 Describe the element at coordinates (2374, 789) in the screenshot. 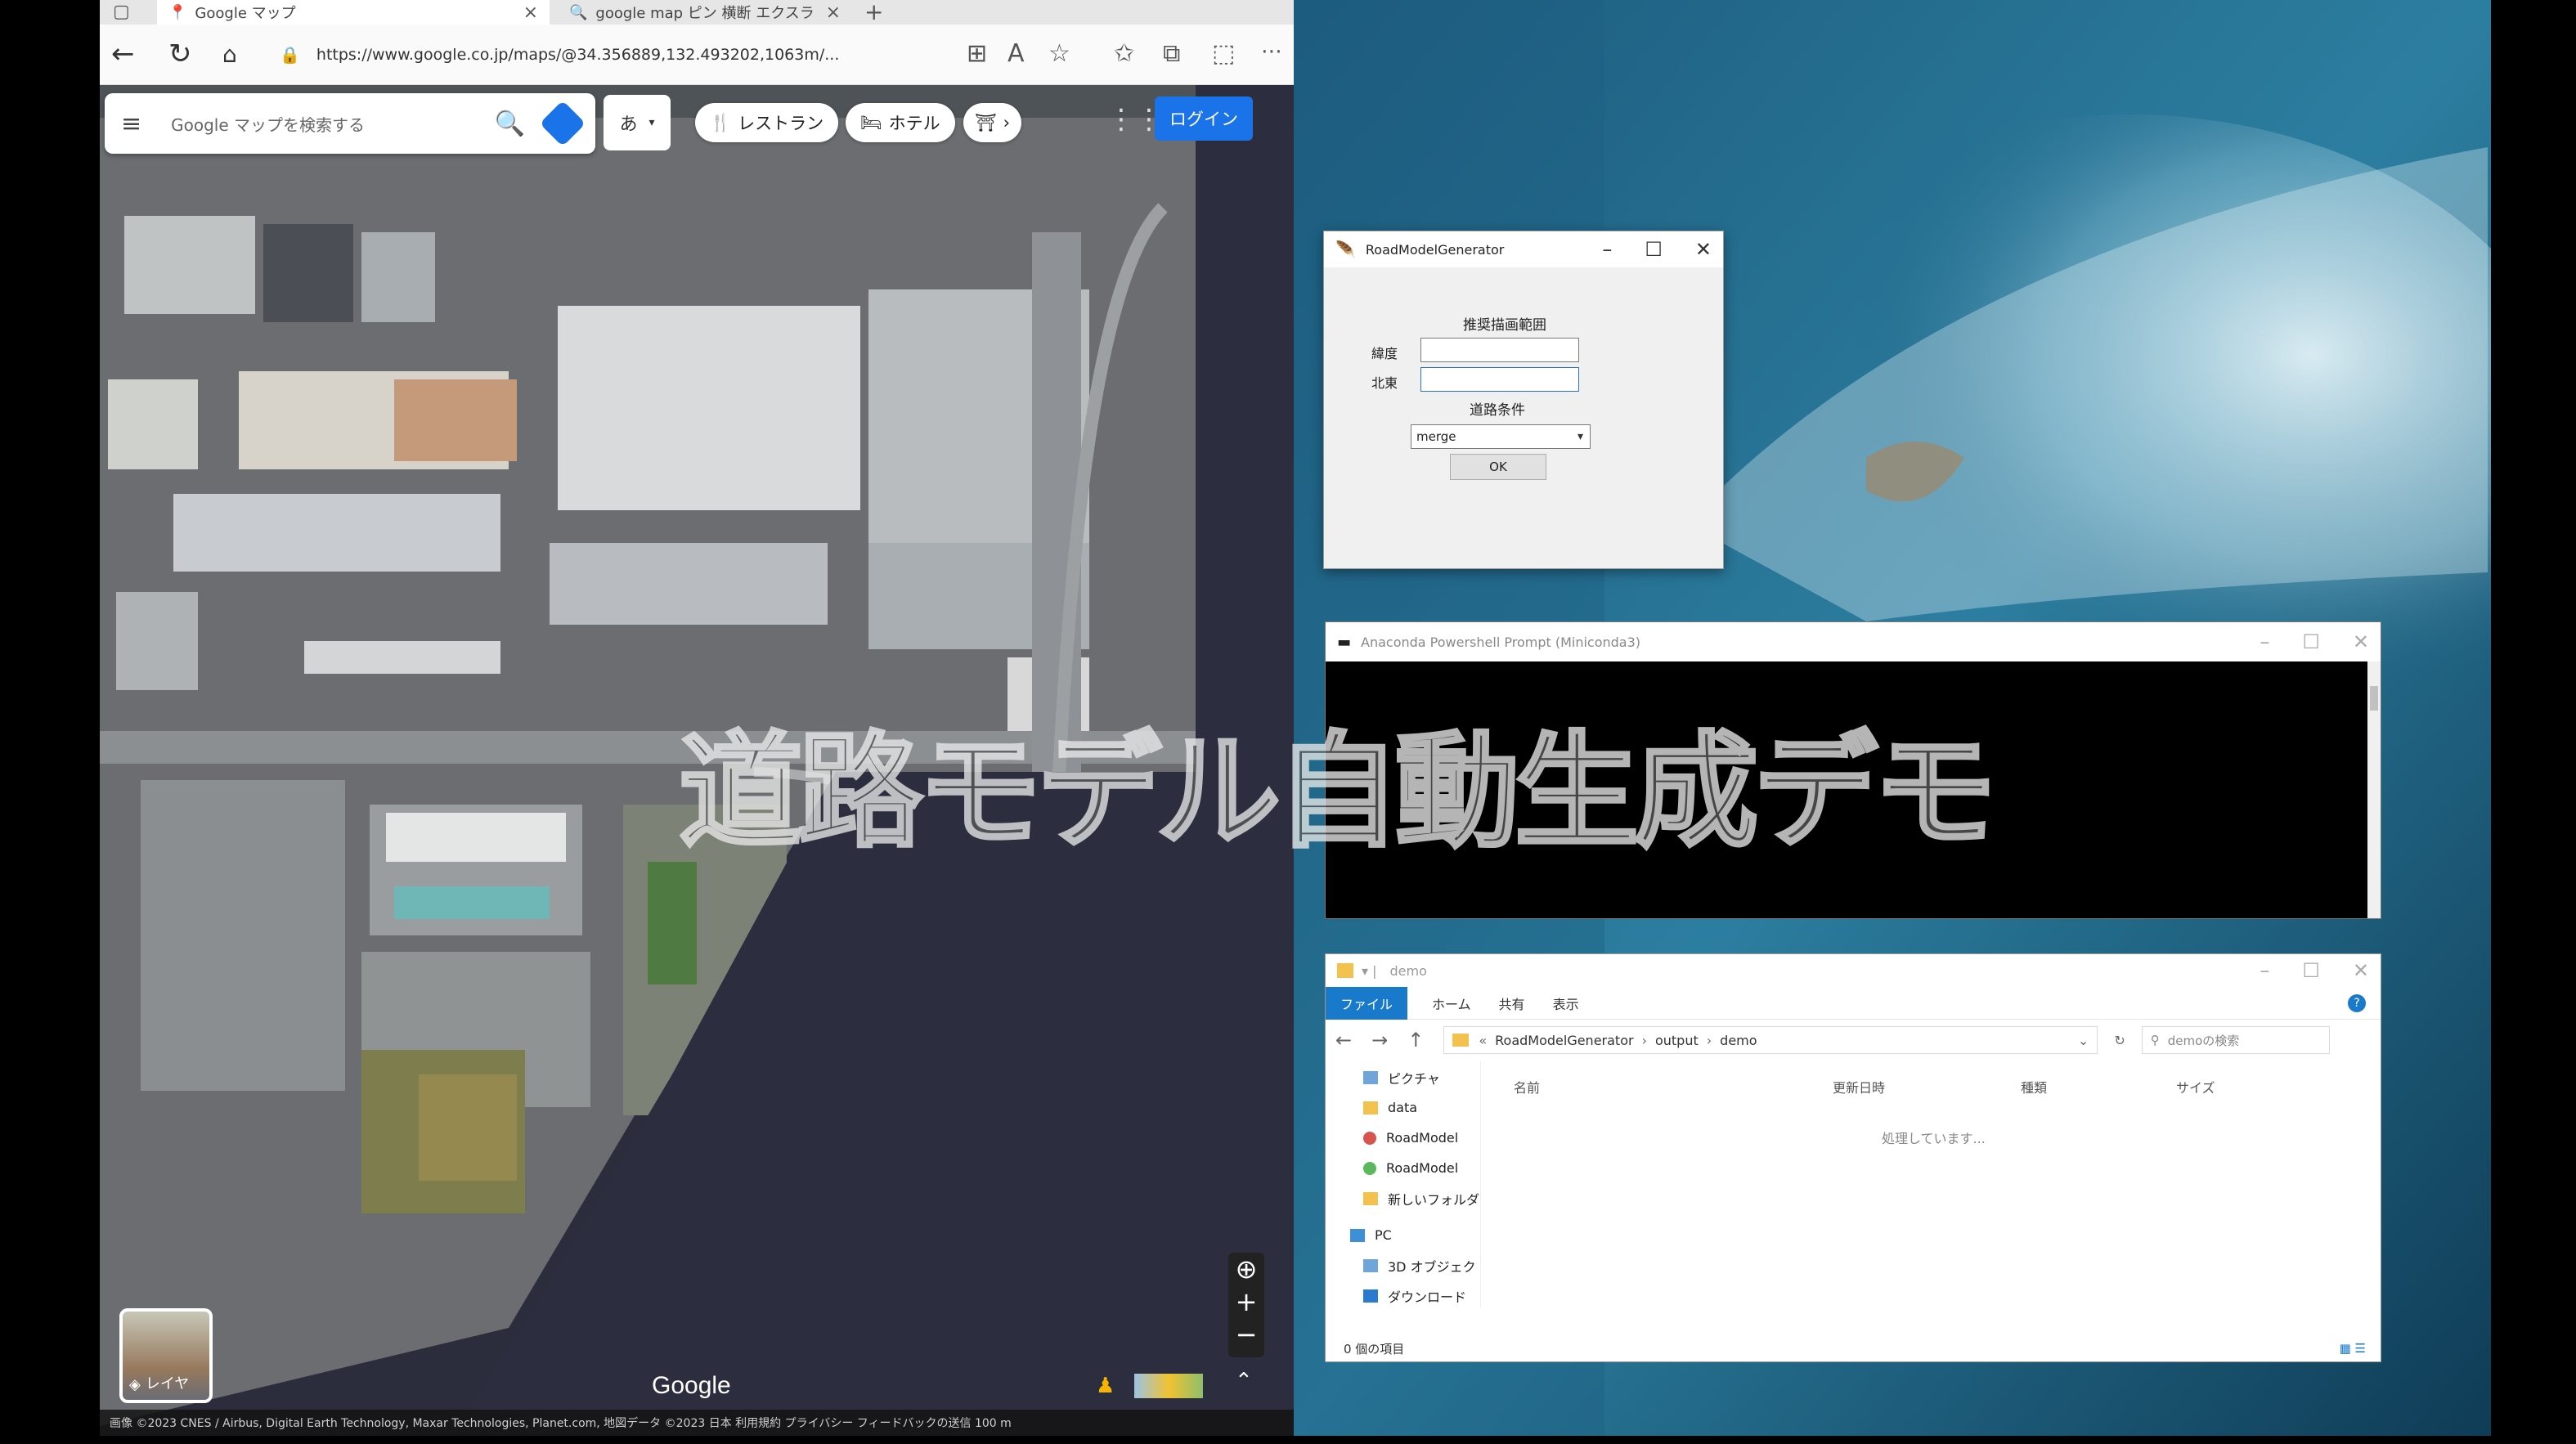

I see `console-scrollbar` at that location.